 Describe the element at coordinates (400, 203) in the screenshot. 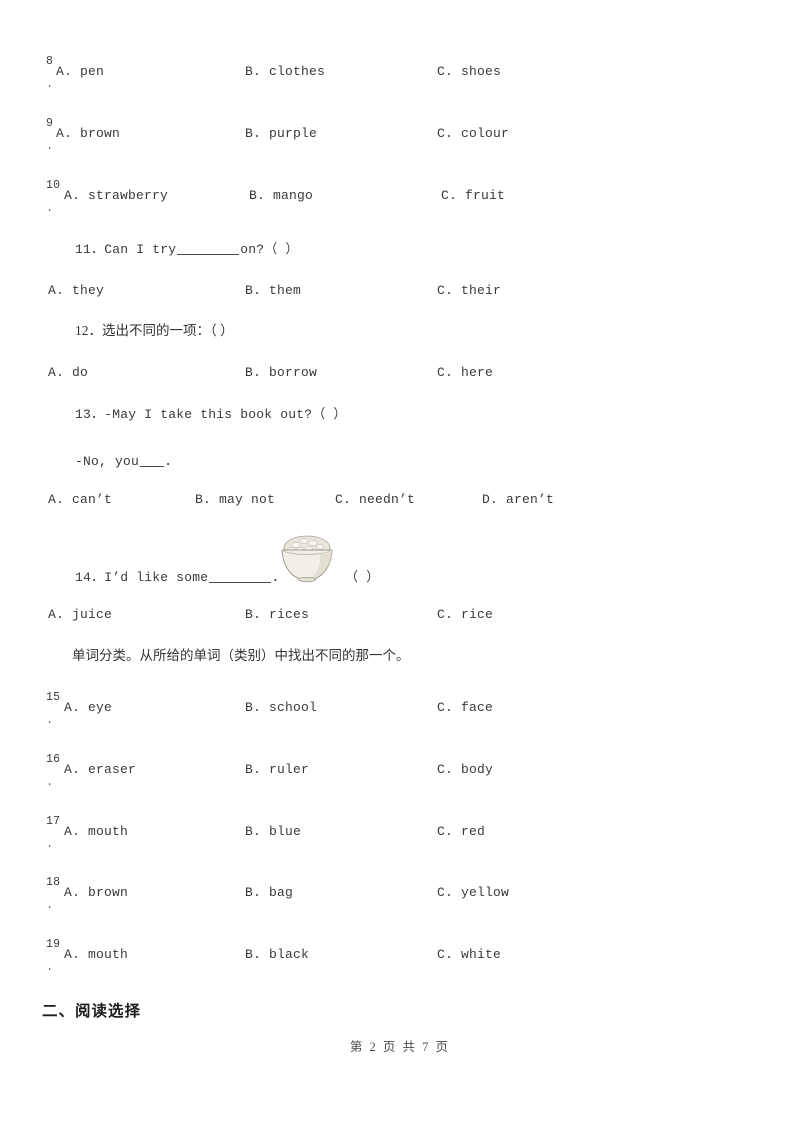

I see `question-row-10: 10 . A. strawberry B. mango C. fruit` at that location.